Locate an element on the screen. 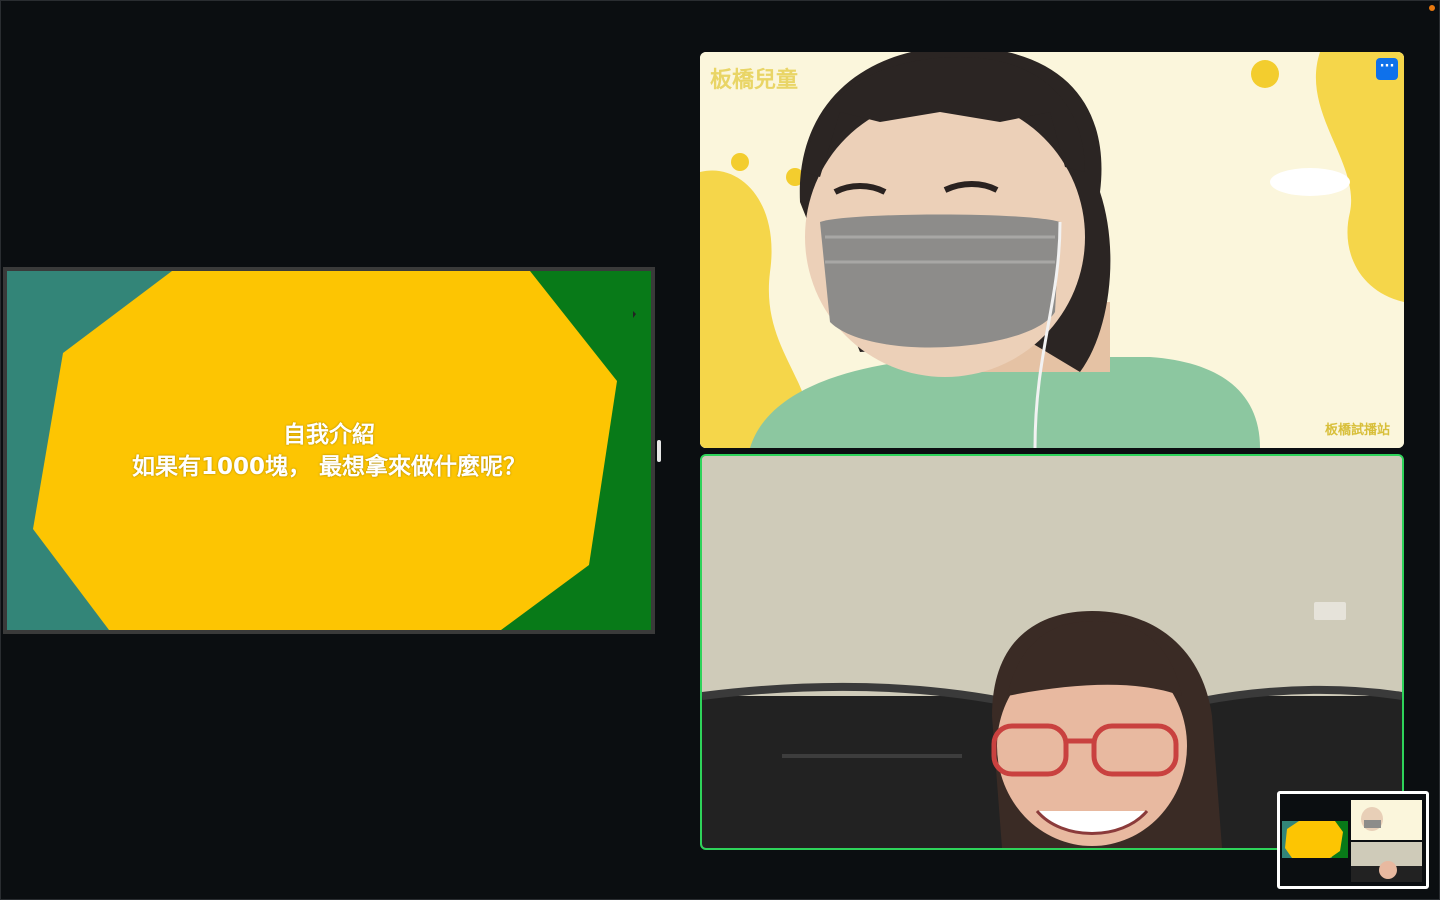  mini-preview-thumbnails is located at coordinates (1352, 841).